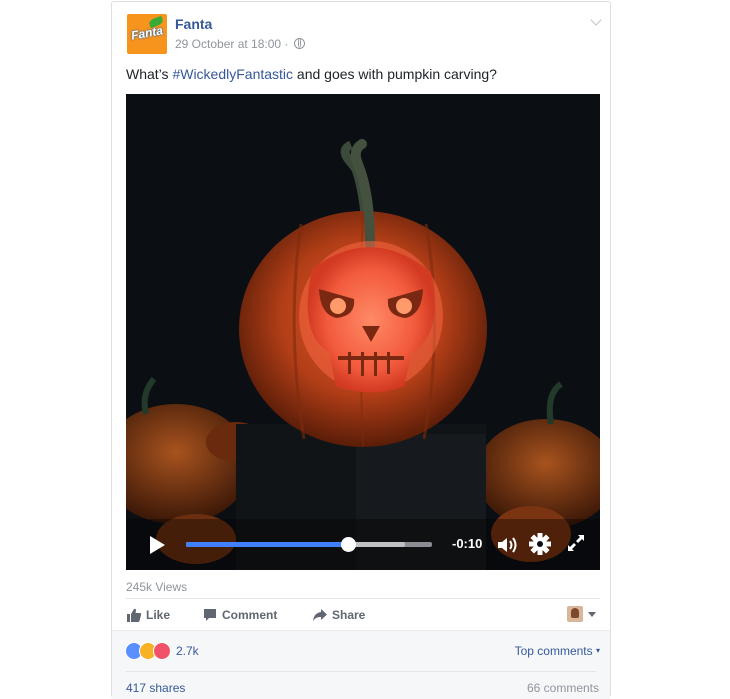  What do you see at coordinates (576, 543) in the screenshot?
I see `fullscreen-icon` at bounding box center [576, 543].